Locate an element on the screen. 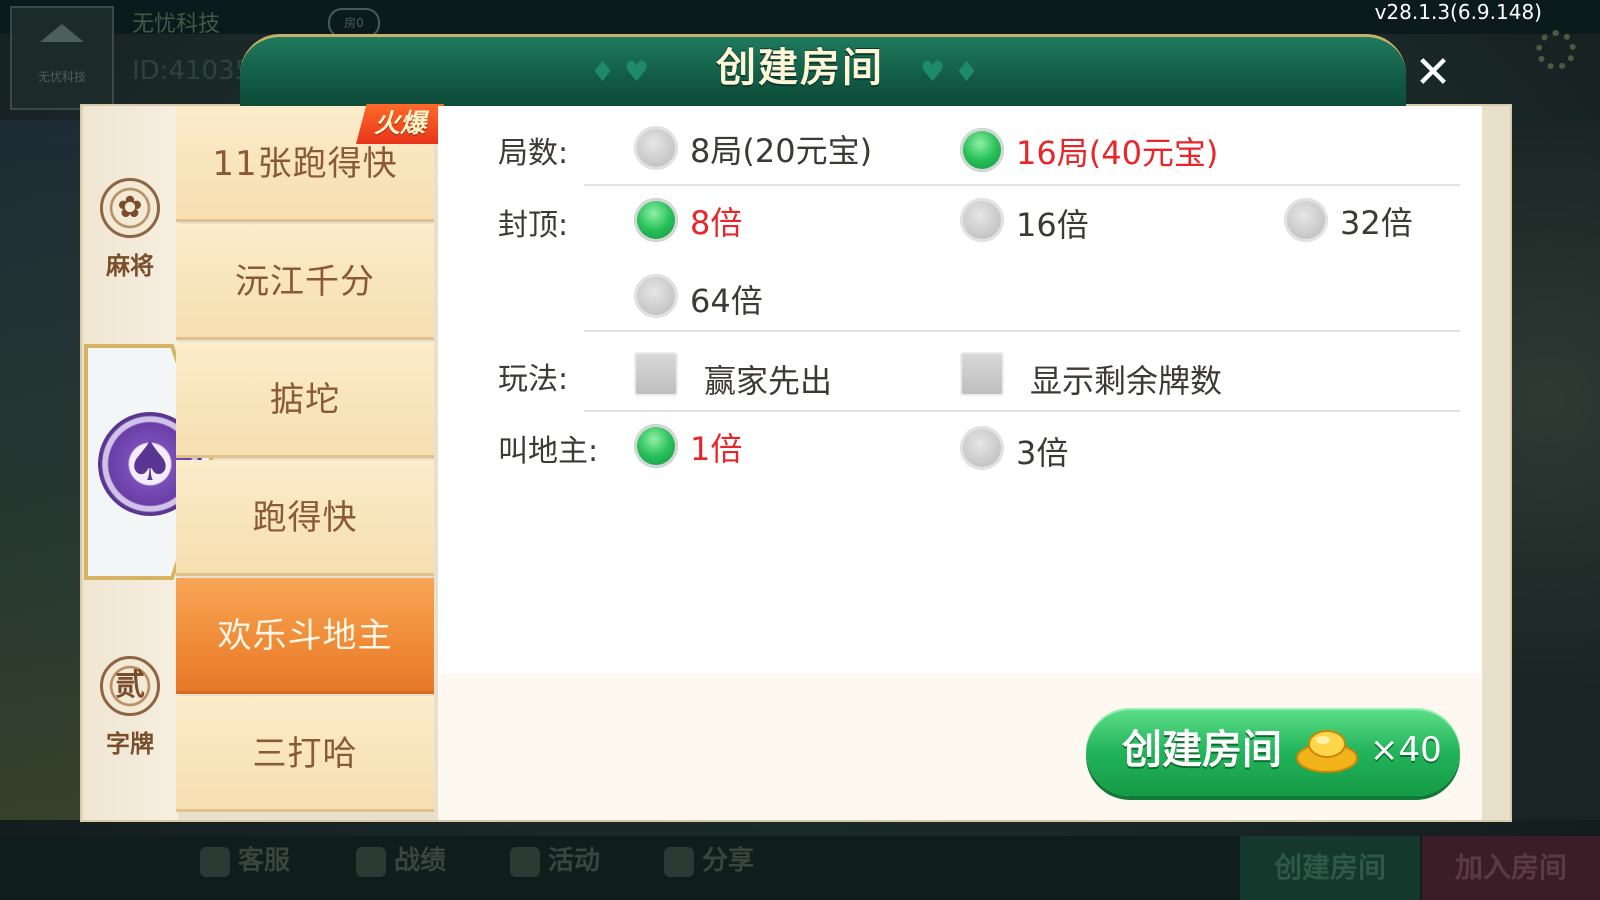 The image size is (1600, 900). lobby-join-room: 加入房间 is located at coordinates (1511, 868).